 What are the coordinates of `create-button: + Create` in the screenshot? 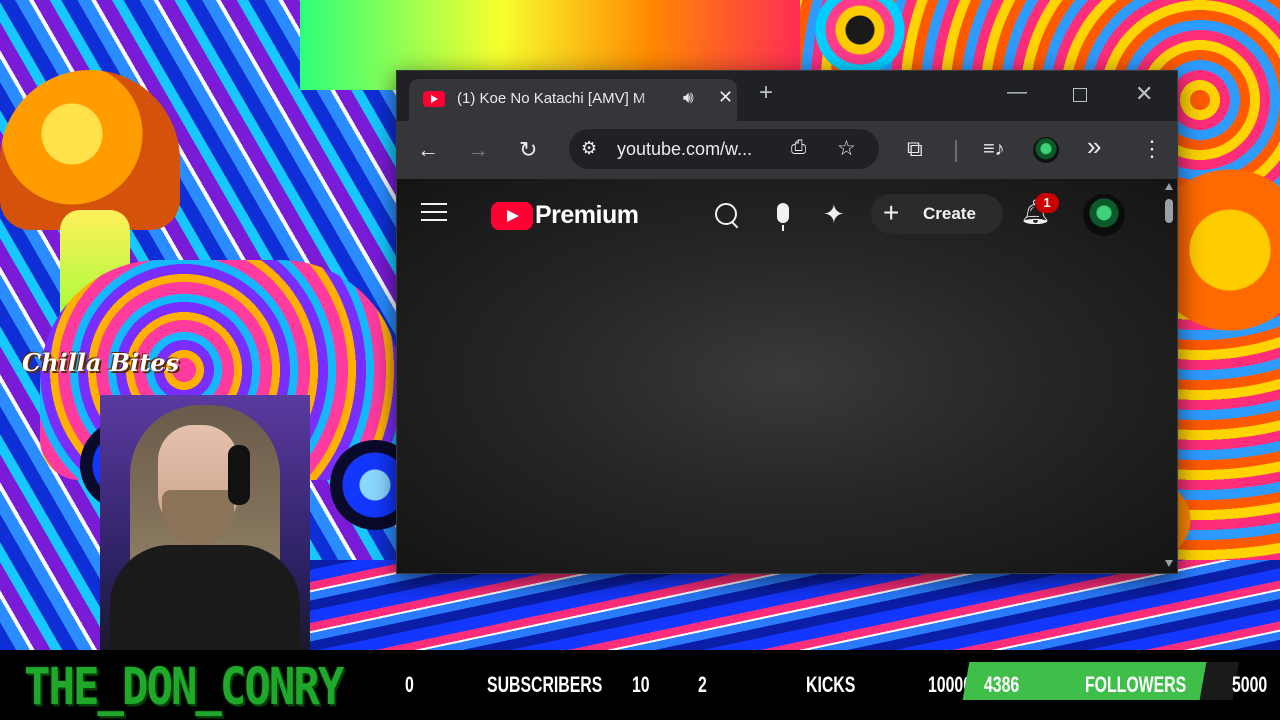 It's located at (937, 214).